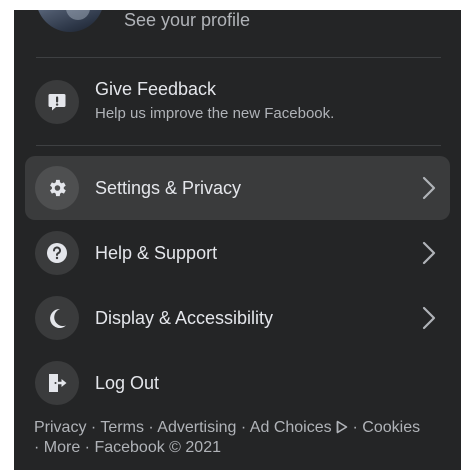 This screenshot has width=464, height=470. I want to click on footer-link-ad-choices: Ad Choices, so click(299, 427).